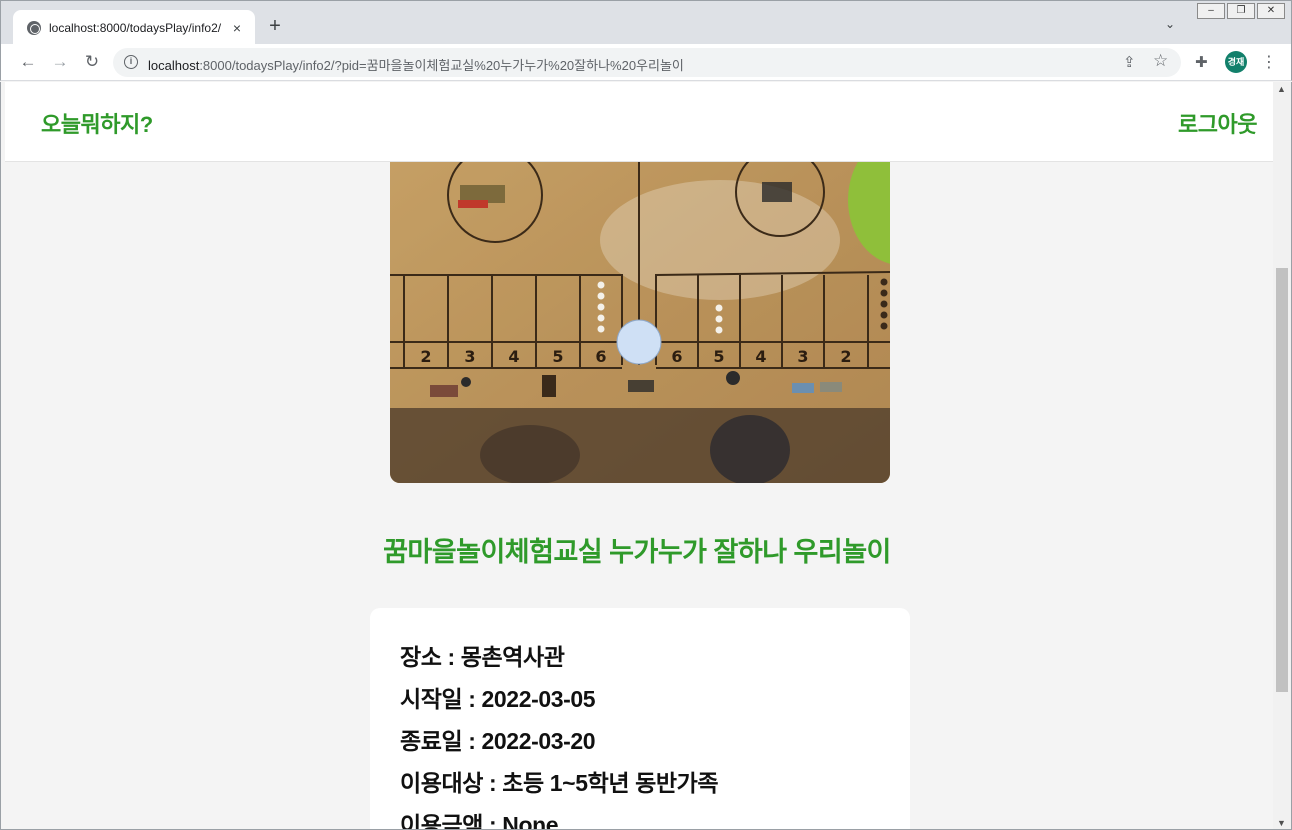 The height and width of the screenshot is (830, 1292). I want to click on browser-tab: localhost:8000/todaysPlay/info2/ ×, so click(134, 27).